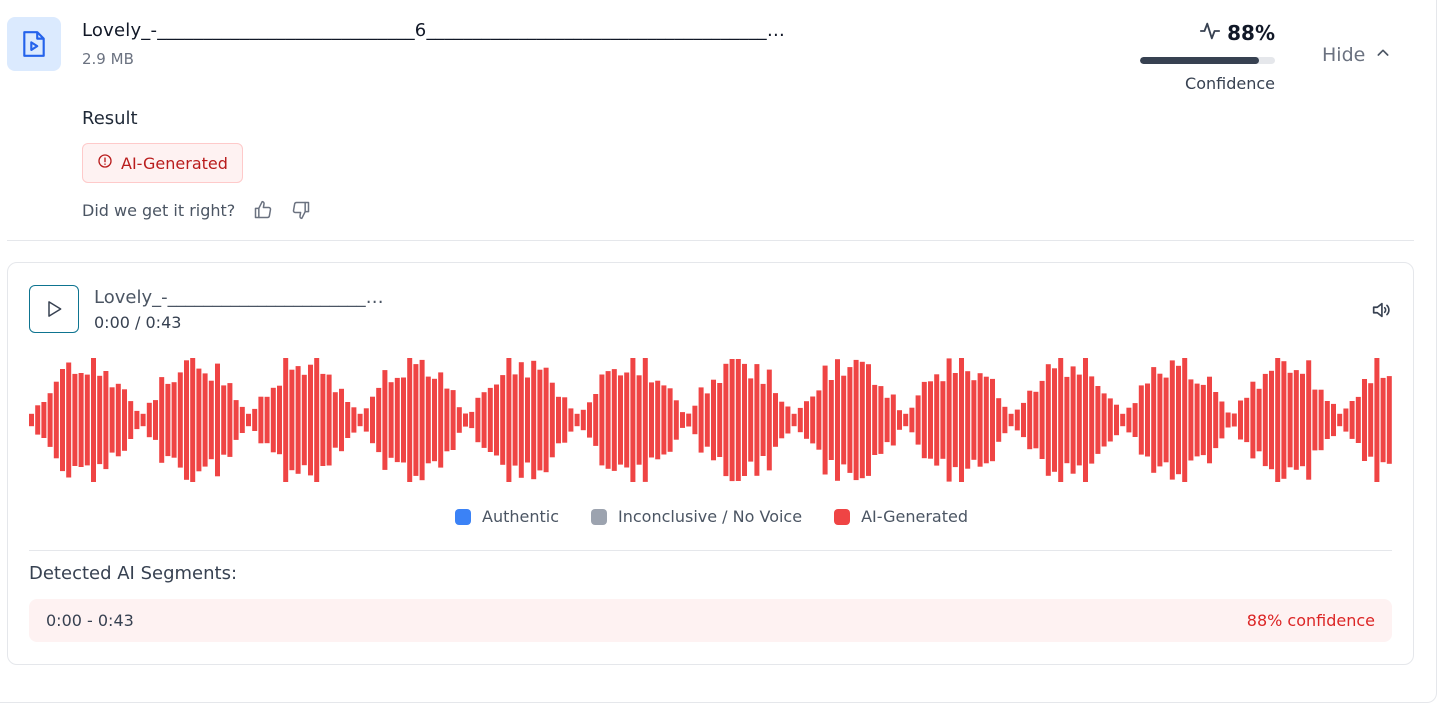  I want to click on feedback-prompt: Did we get it right?, so click(159, 210).